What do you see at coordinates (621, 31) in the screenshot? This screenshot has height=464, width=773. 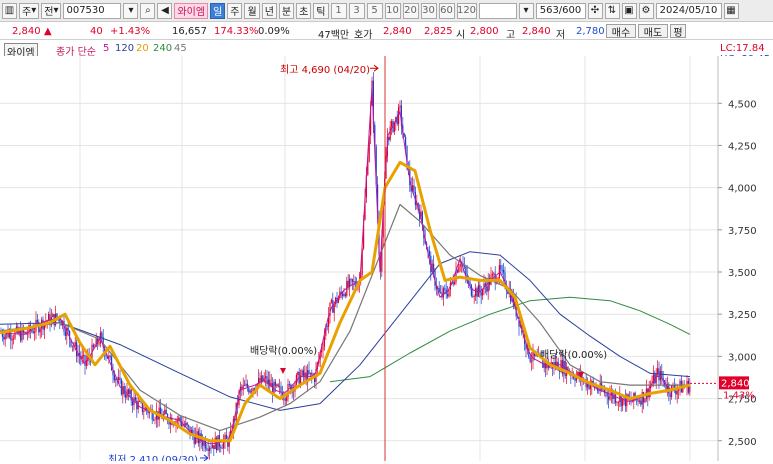 I see `buy-button: 매수` at bounding box center [621, 31].